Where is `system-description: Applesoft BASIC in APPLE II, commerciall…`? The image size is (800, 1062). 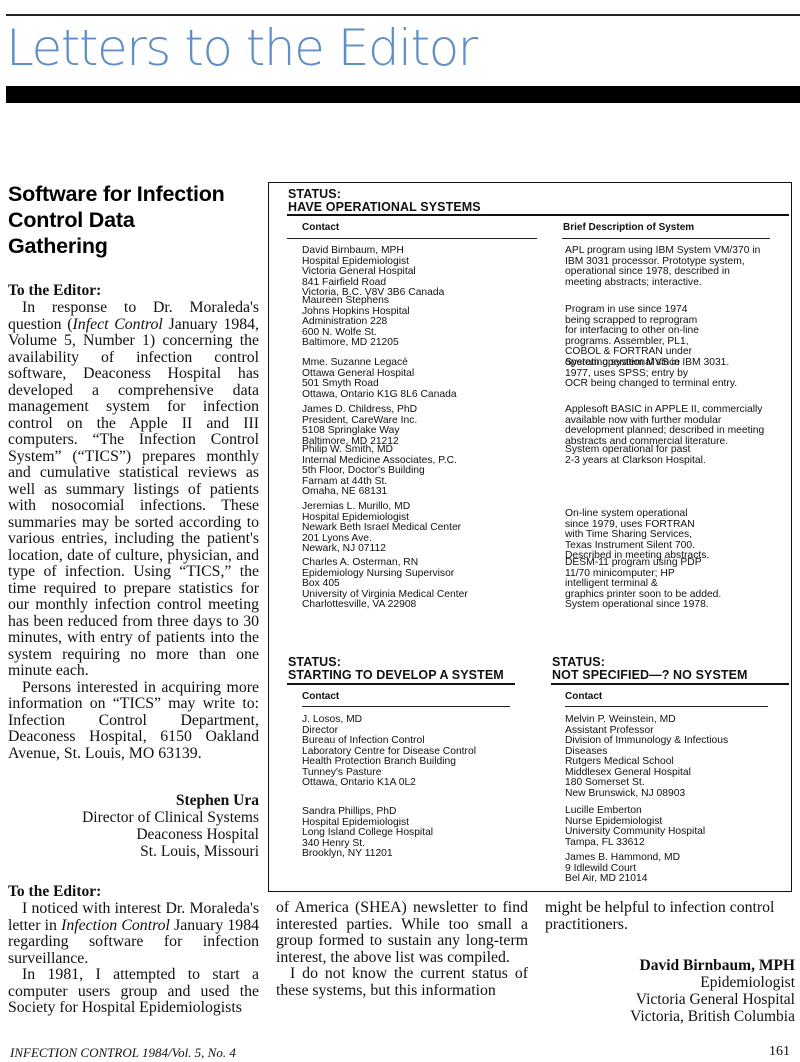 system-description: Applesoft BASIC in APPLE II, commerciall… is located at coordinates (665, 425).